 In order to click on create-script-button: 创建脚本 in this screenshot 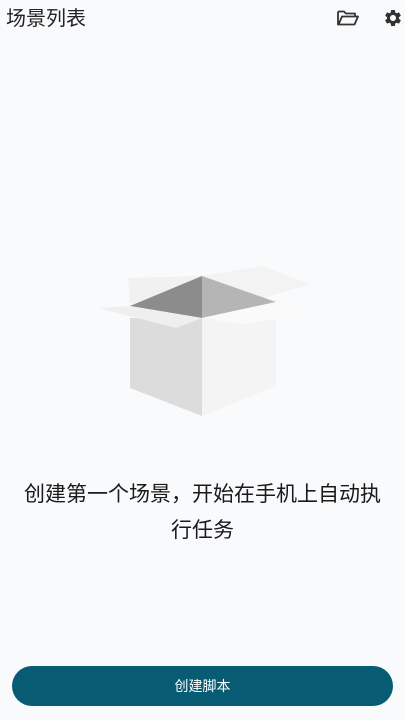, I will do `click(202, 686)`.